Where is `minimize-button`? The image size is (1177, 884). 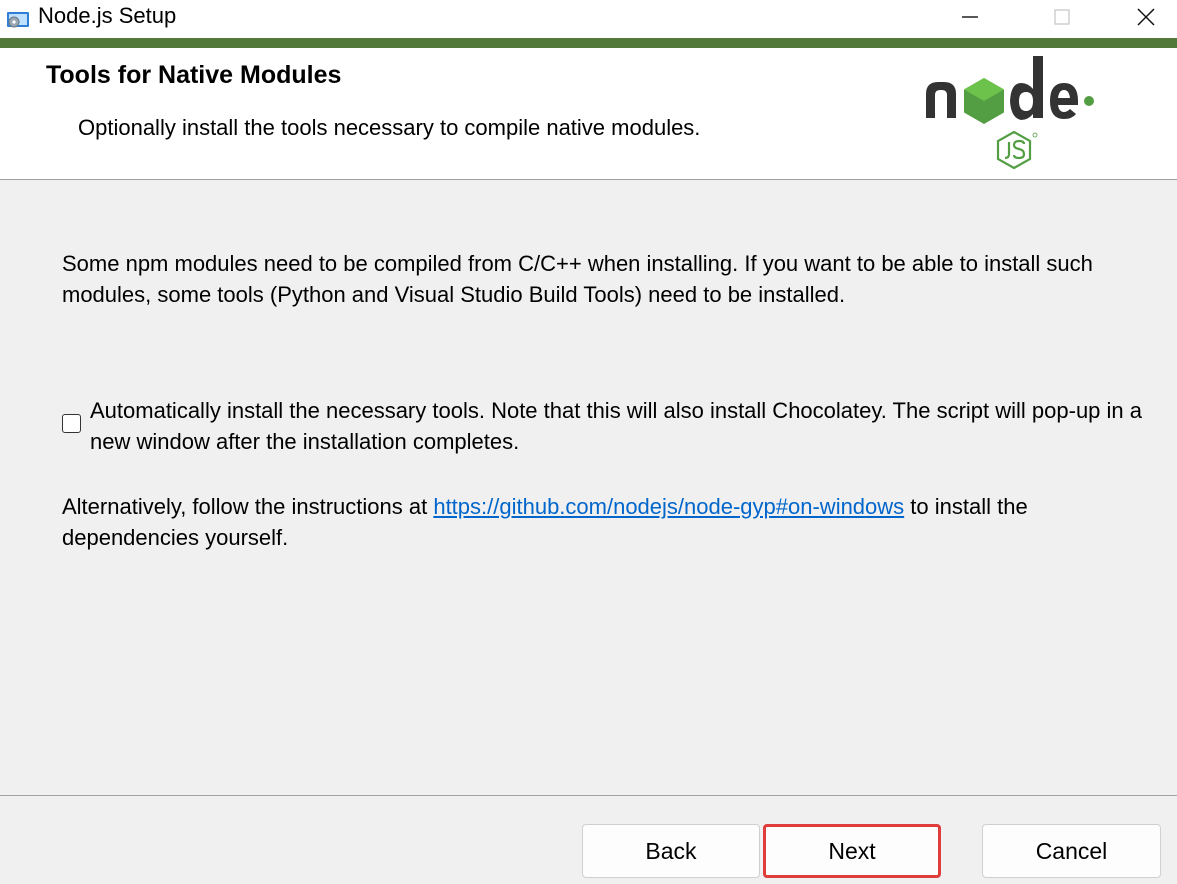 minimize-button is located at coordinates (970, 17).